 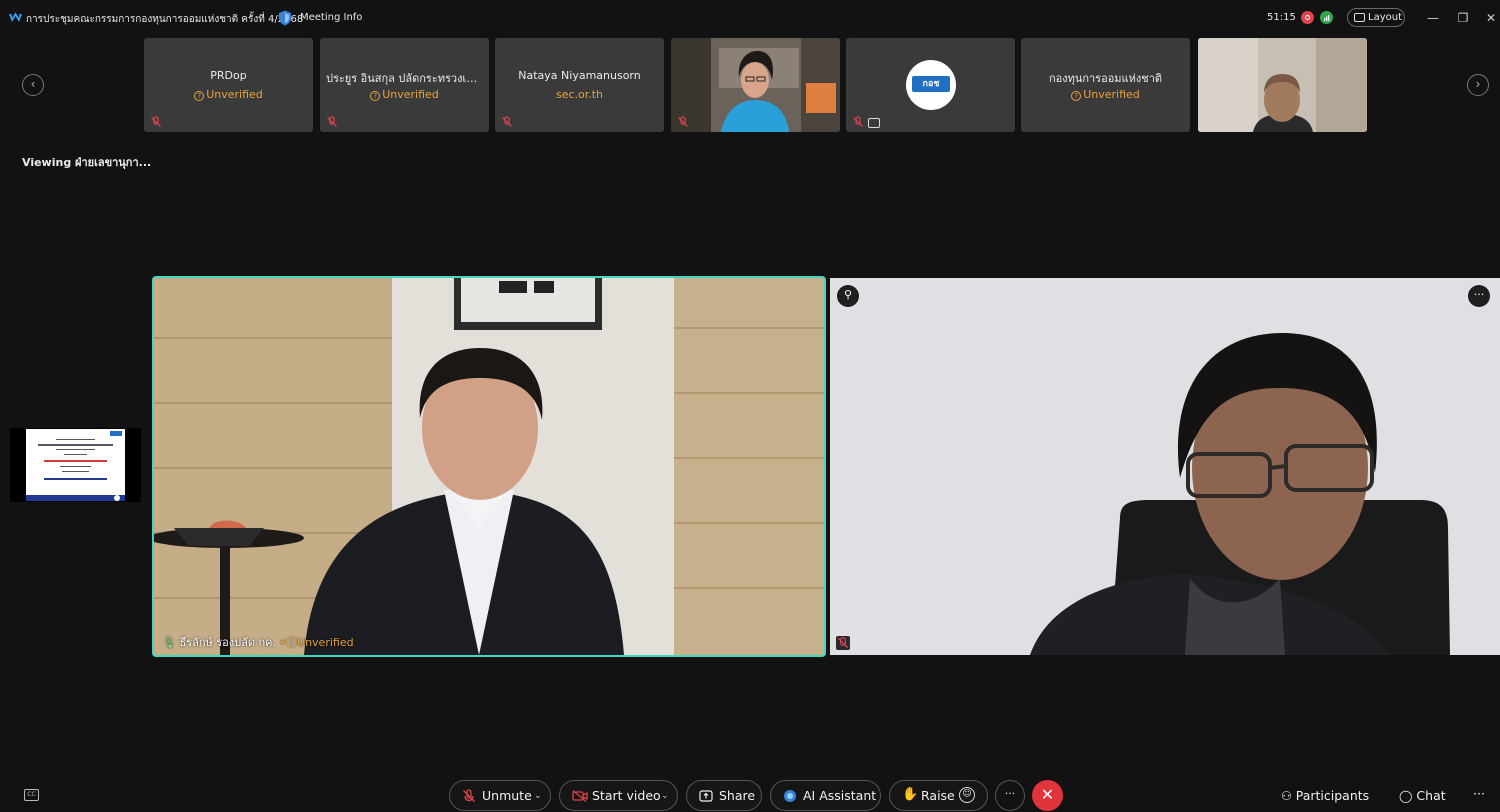 What do you see at coordinates (1406, 796) in the screenshot?
I see `chat-icon: ◯` at bounding box center [1406, 796].